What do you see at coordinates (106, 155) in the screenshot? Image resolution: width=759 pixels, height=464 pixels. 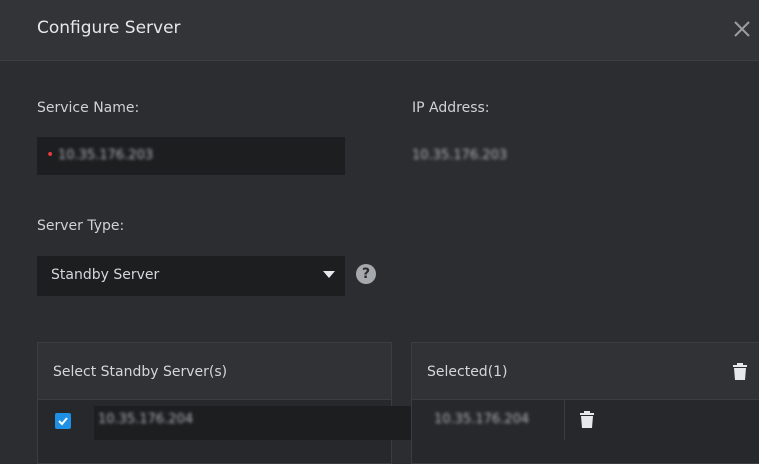 I see `service-name-value: 10.35.176.203` at bounding box center [106, 155].